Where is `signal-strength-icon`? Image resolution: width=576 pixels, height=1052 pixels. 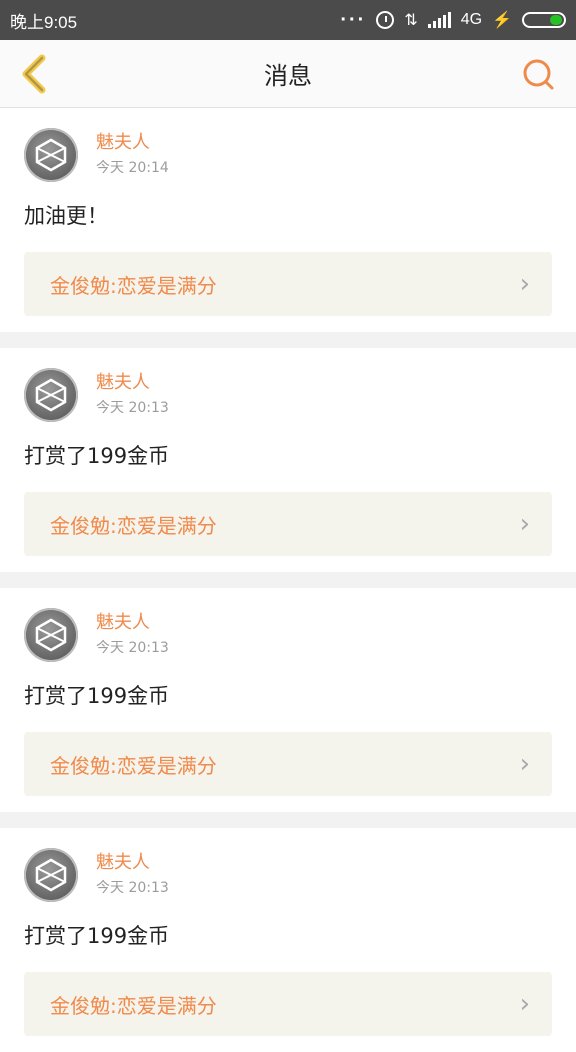
signal-strength-icon is located at coordinates (439, 20).